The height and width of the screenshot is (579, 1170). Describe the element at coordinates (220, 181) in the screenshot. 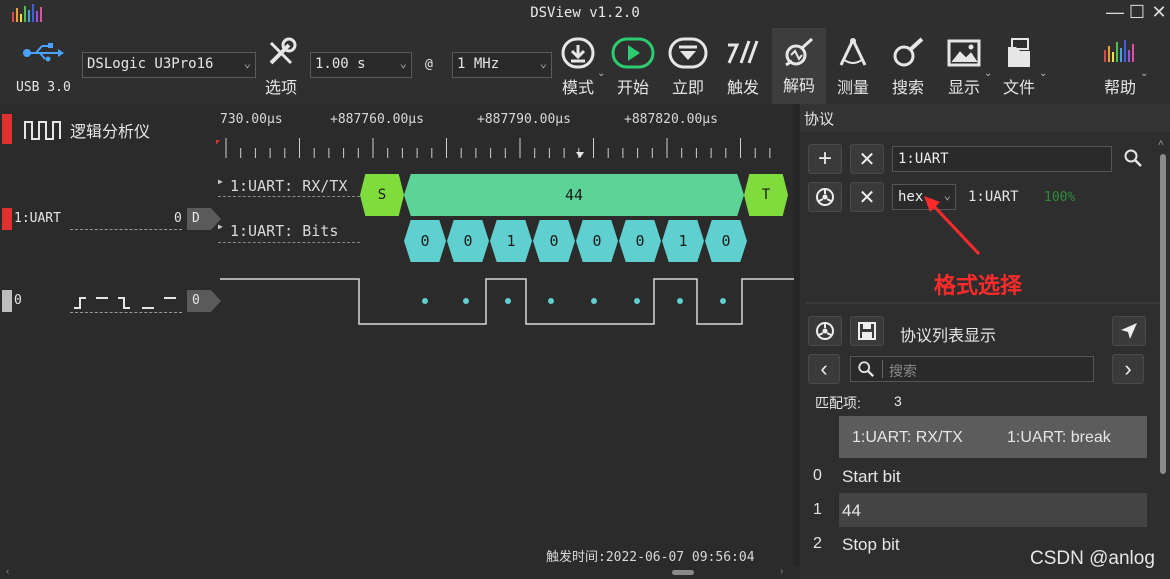

I see `row-arrow-icon: ▶` at that location.